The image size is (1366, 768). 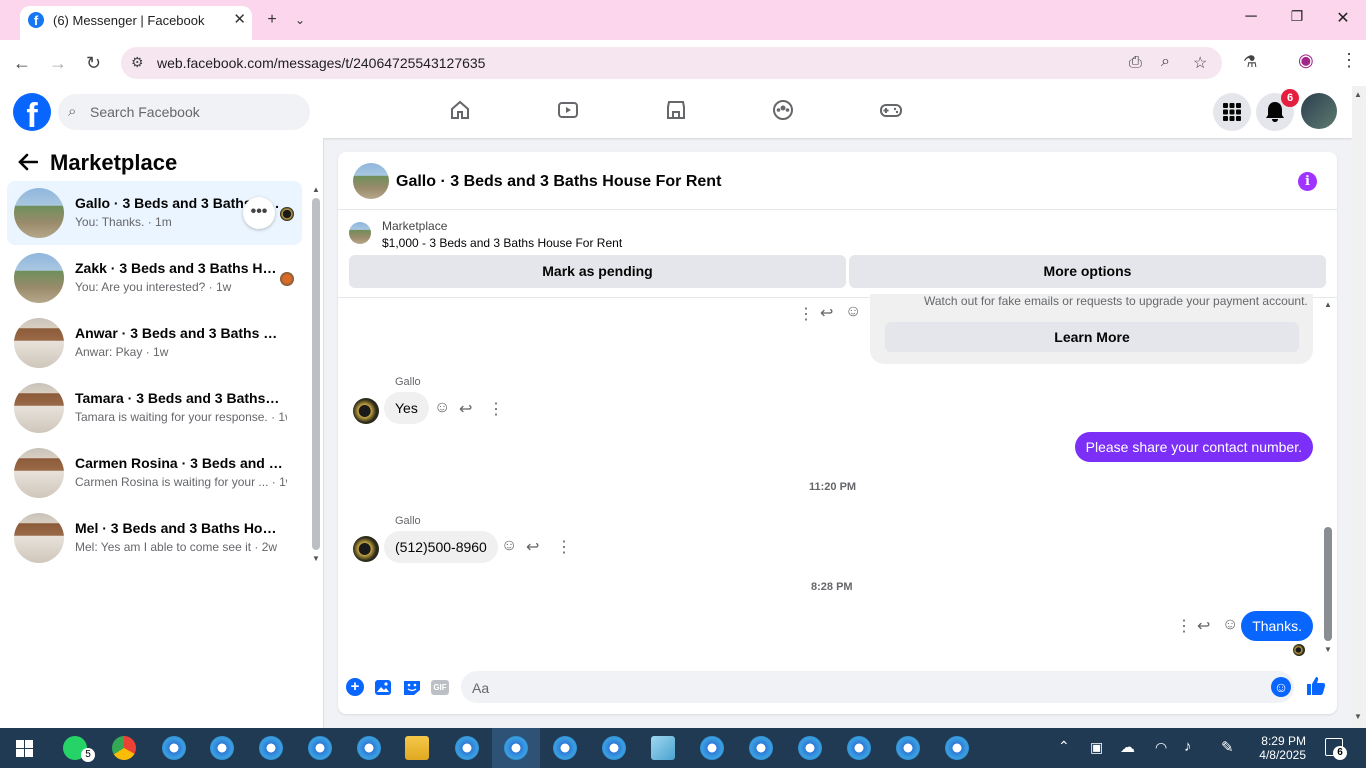 I want to click on facebook-logo-icon: f, so click(x=32, y=112).